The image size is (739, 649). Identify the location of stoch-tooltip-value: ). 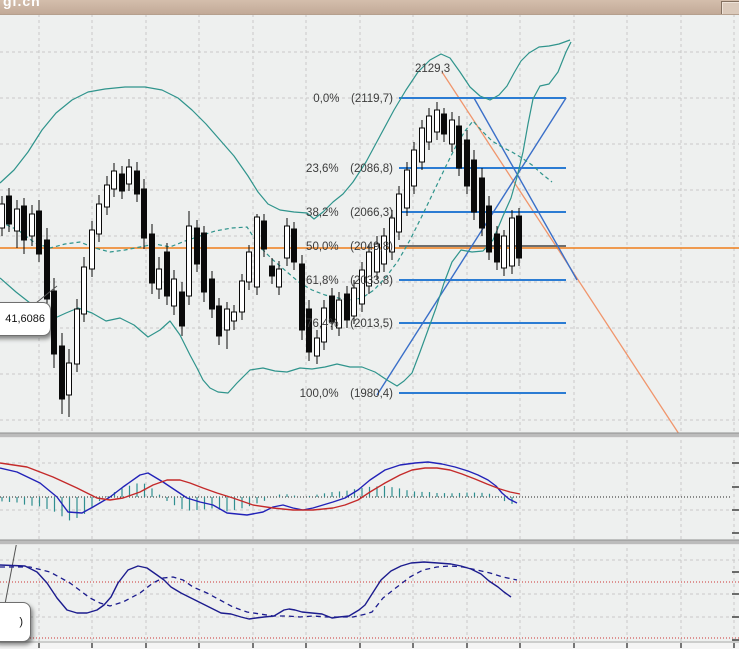
(21, 622).